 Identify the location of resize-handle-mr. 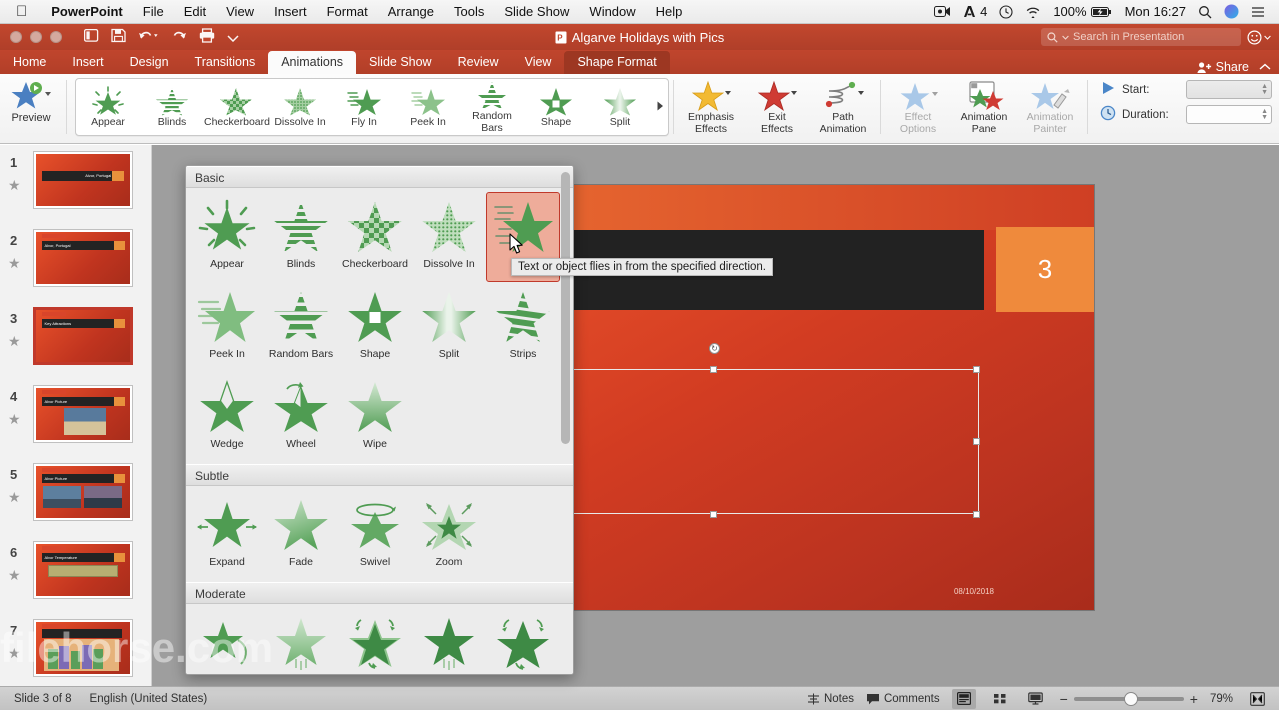
(976, 441).